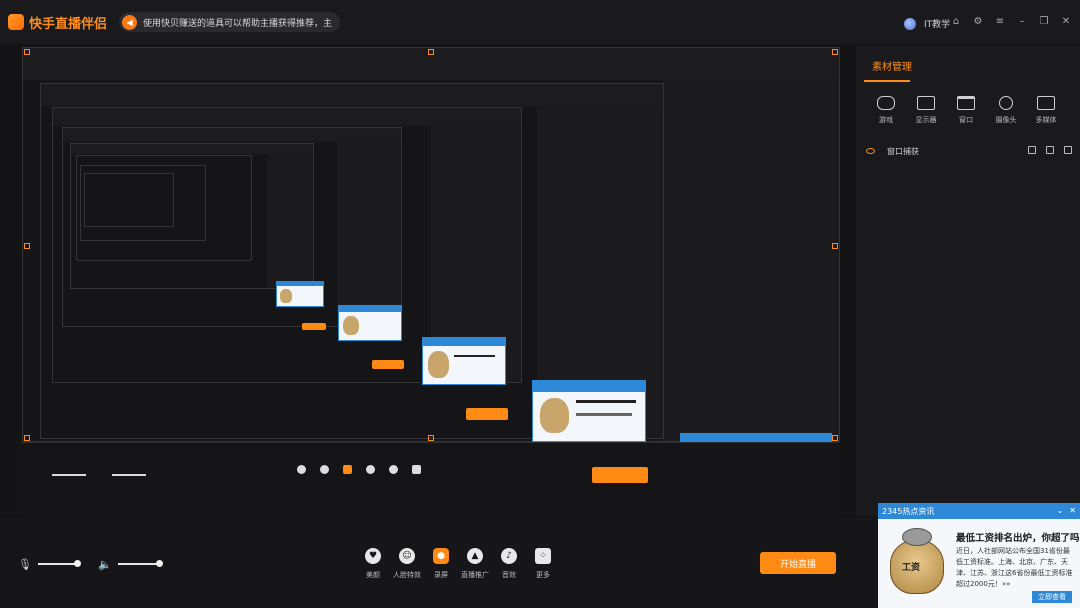 The image size is (1080, 608). I want to click on mic-volume-knob, so click(77, 563).